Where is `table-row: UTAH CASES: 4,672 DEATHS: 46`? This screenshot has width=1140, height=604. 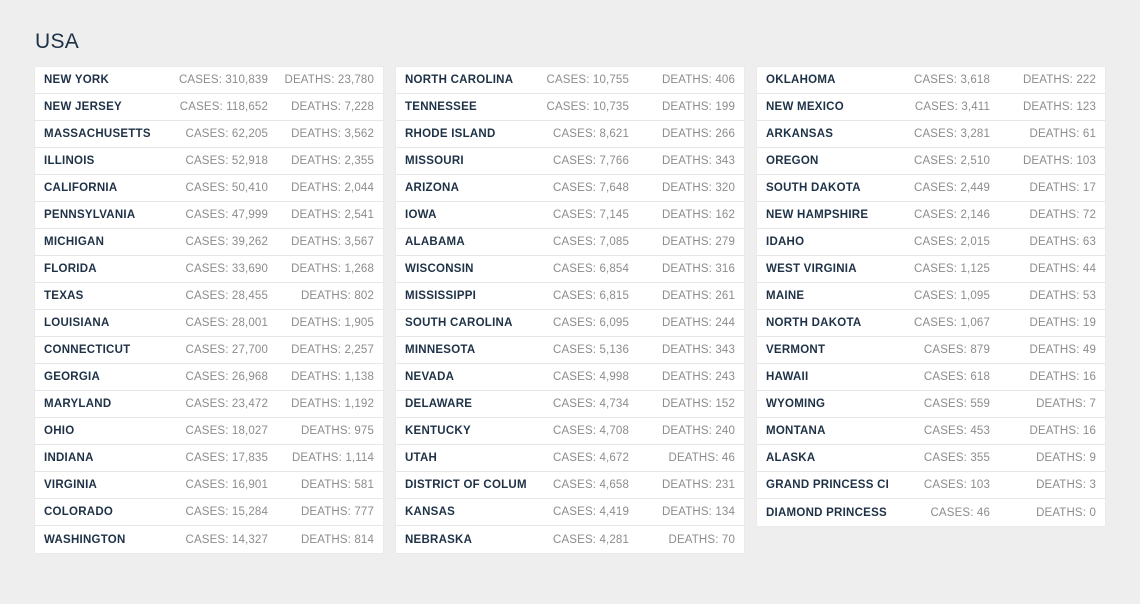 table-row: UTAH CASES: 4,672 DEATHS: 46 is located at coordinates (570, 458).